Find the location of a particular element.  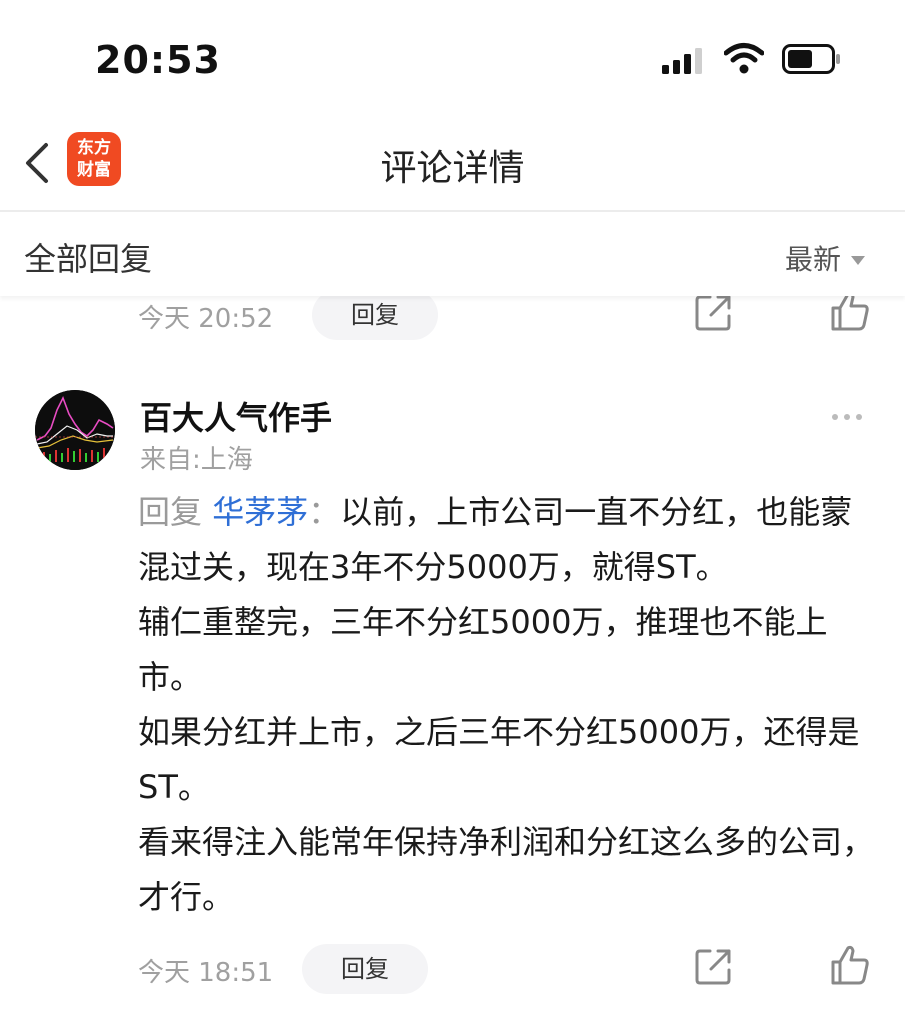

more-options-icon is located at coordinates (852, 412).